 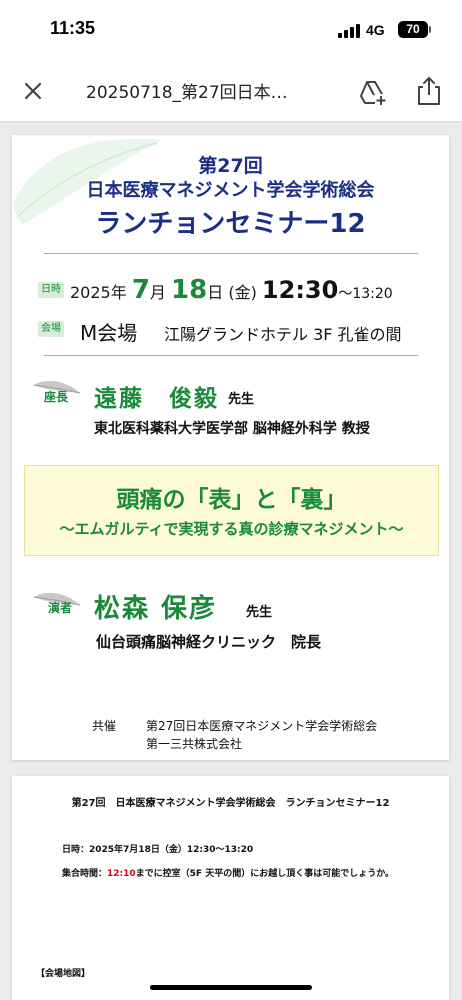 I want to click on network-type: 4G, so click(x=375, y=30).